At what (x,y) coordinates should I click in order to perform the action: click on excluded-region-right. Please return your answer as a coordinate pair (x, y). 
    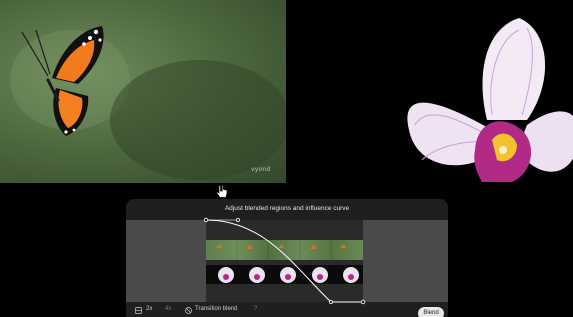
    Looking at the image, I should click on (405, 261).